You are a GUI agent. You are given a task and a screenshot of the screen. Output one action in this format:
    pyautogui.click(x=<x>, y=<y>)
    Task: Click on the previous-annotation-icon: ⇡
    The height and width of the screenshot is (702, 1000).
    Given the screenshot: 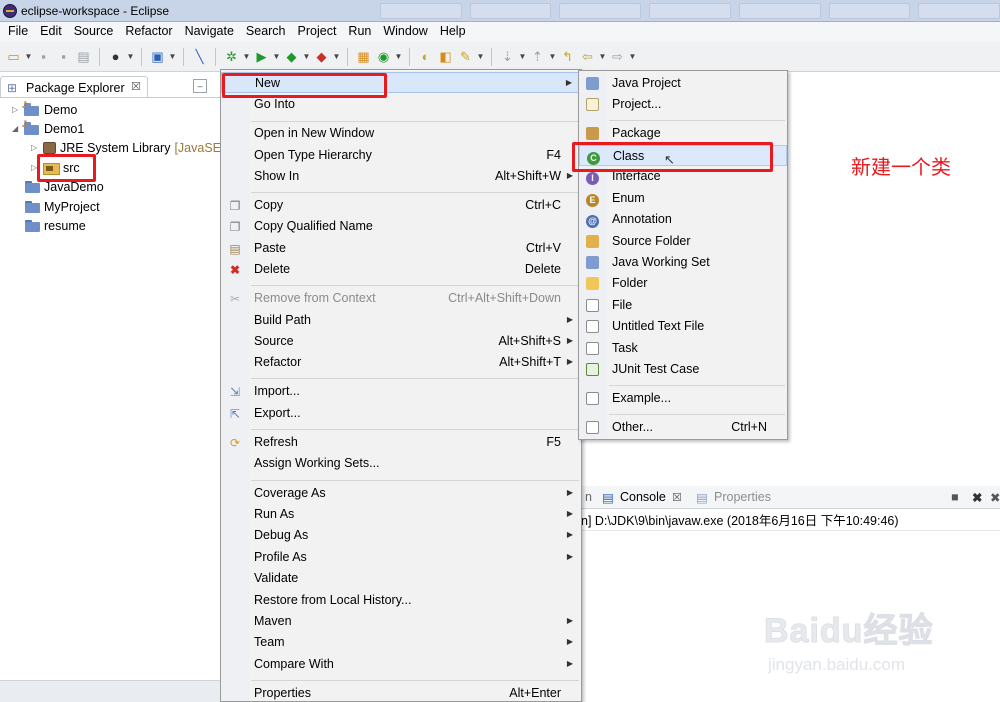 What is the action you would take?
    pyautogui.click(x=537, y=56)
    